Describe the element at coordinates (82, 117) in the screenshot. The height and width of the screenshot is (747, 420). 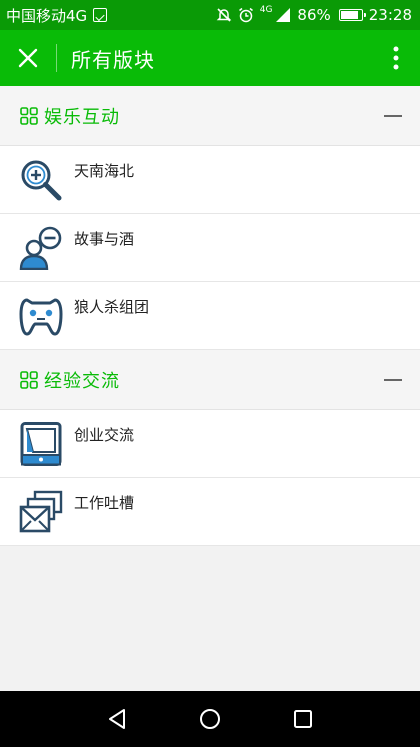
I see `section-title: 娱乐互动` at that location.